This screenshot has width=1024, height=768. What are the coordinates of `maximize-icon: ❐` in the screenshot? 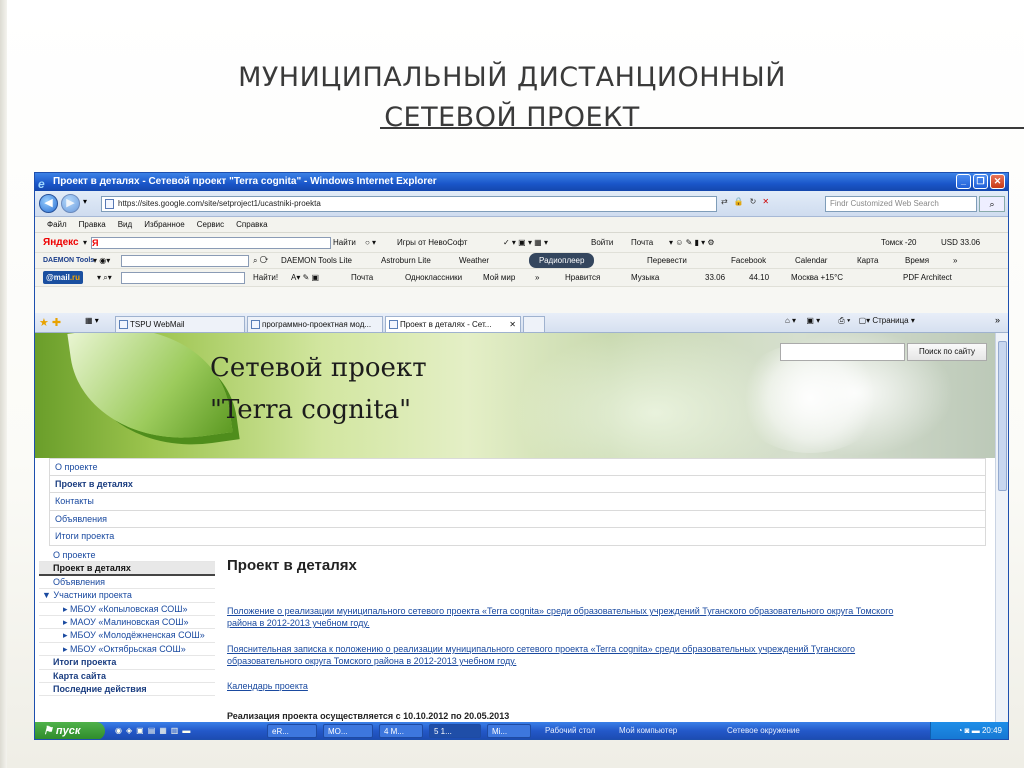 It's located at (980, 181).